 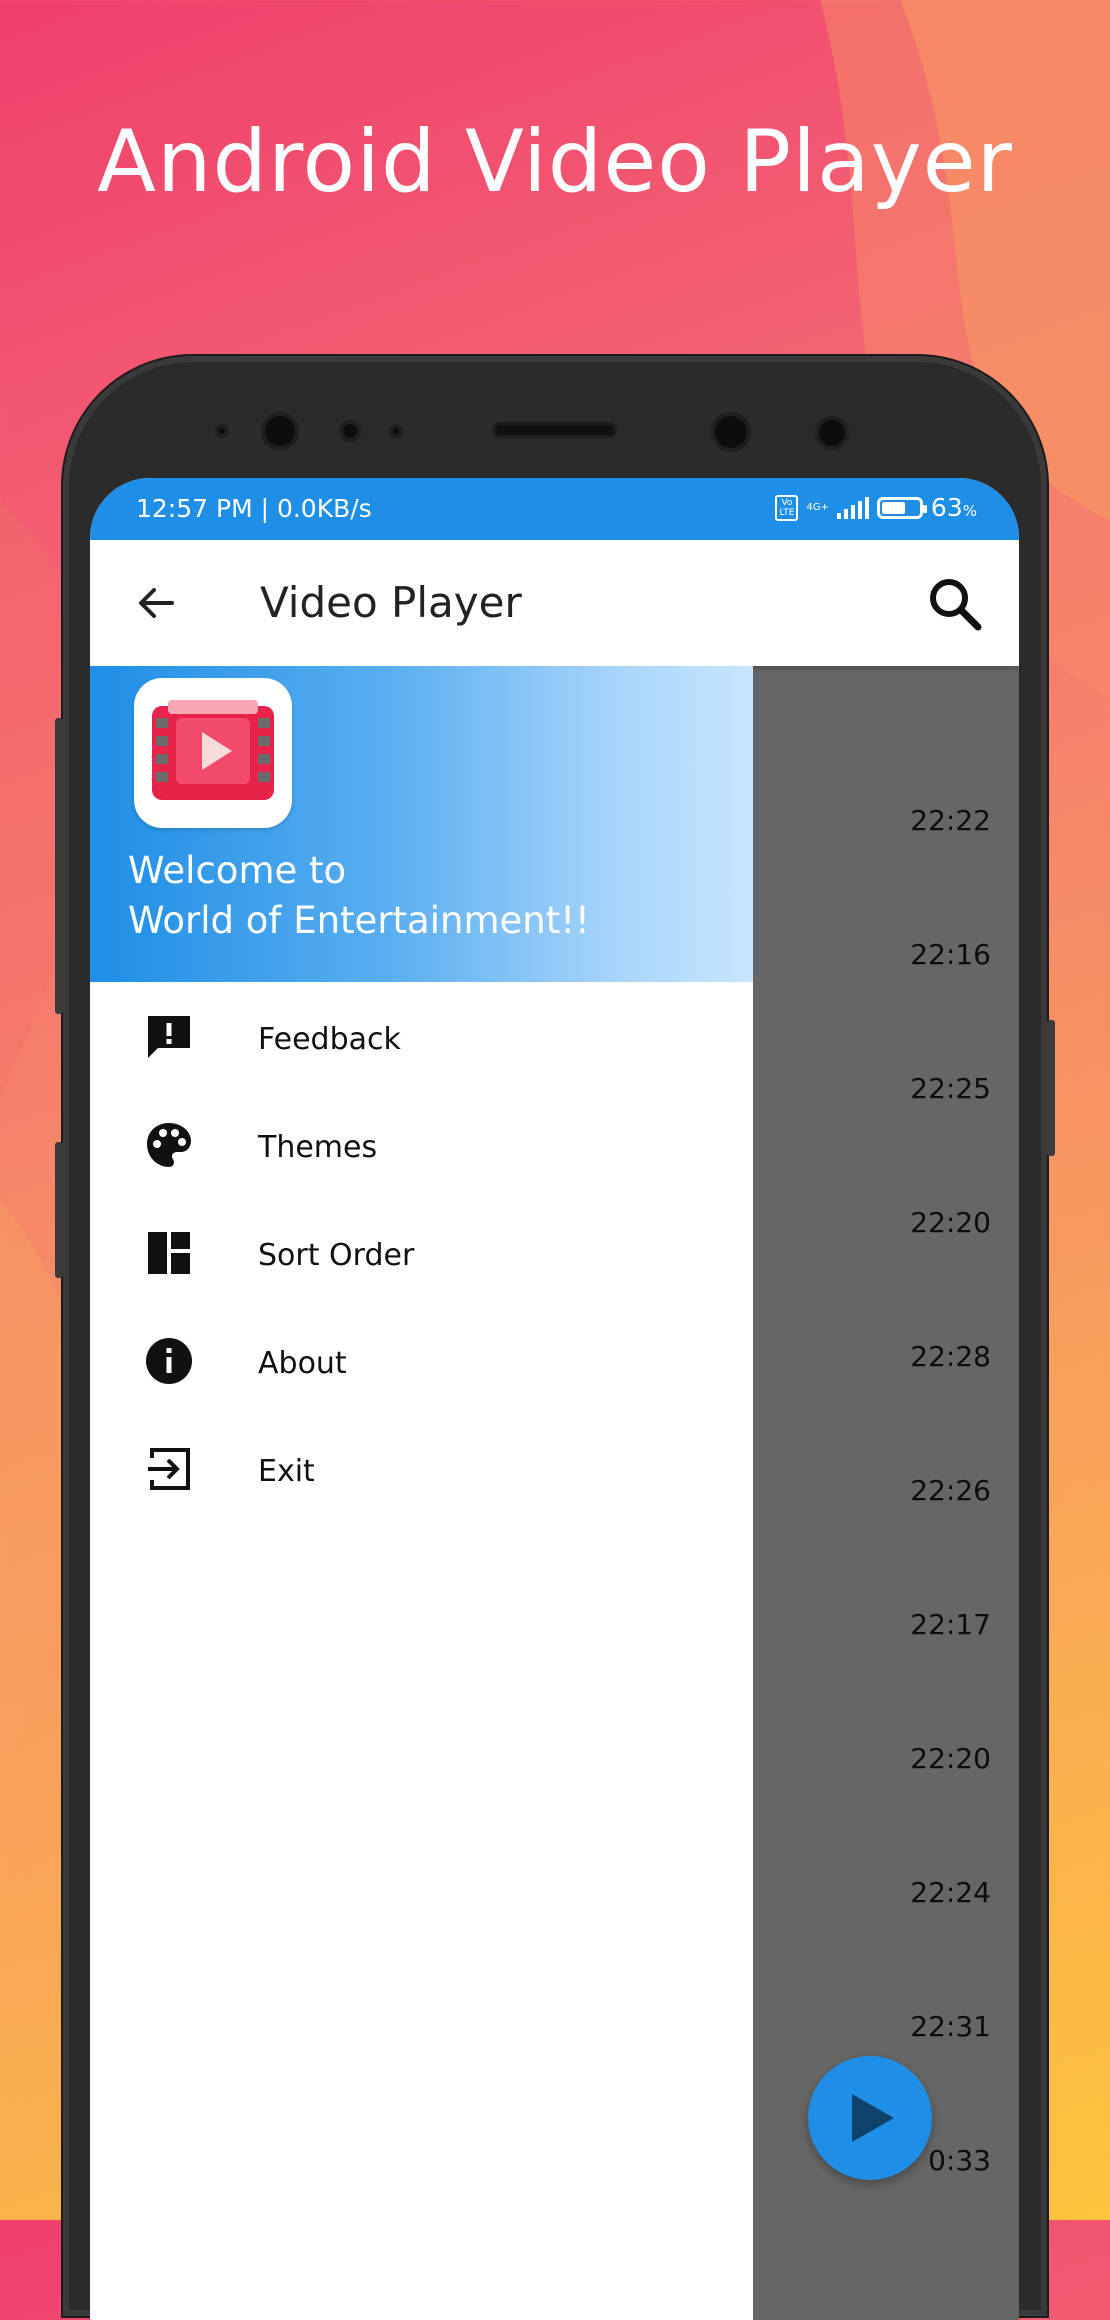 What do you see at coordinates (329, 1039) in the screenshot?
I see `menu-item-label: Feedback` at bounding box center [329, 1039].